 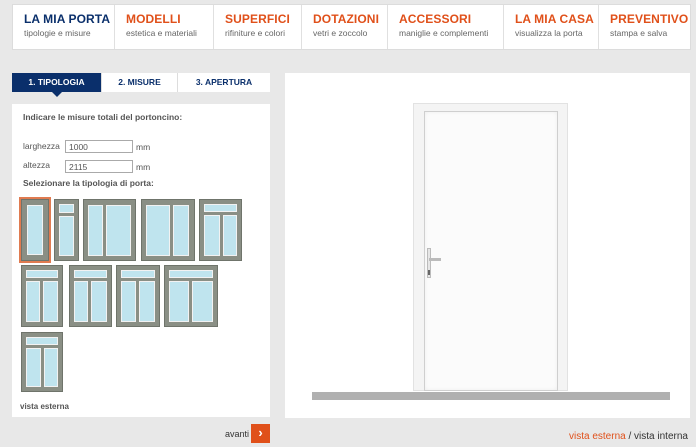 What do you see at coordinates (435, 259) in the screenshot?
I see `door-handle-icon` at bounding box center [435, 259].